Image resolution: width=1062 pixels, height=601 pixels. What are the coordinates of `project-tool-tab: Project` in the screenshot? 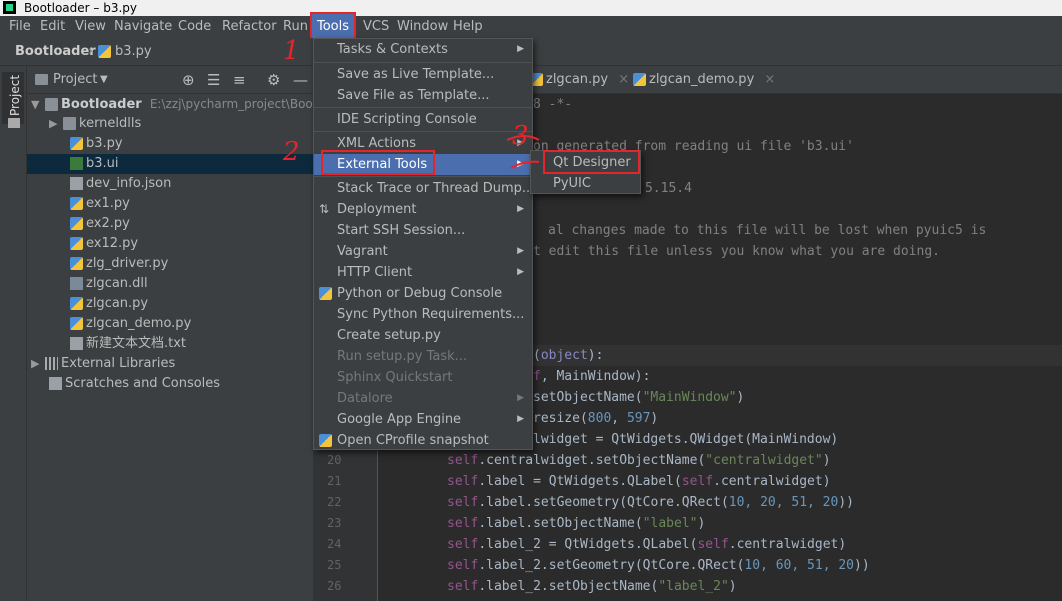 It's located at (13, 98).